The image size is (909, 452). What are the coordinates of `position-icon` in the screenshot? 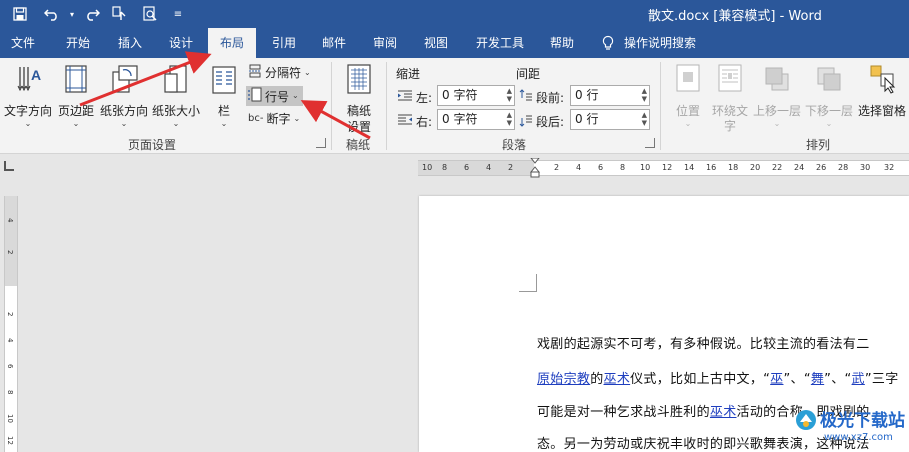 It's located at (688, 79).